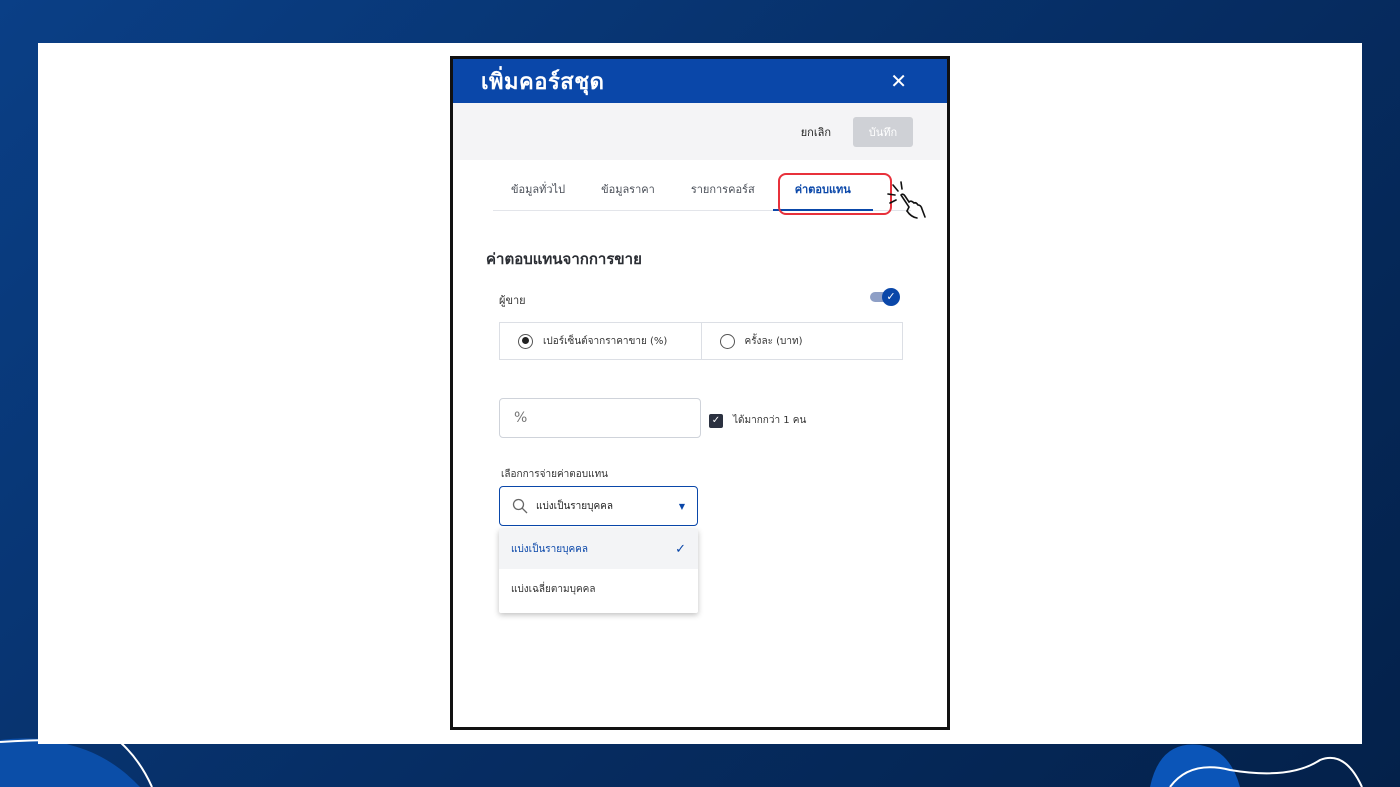 This screenshot has height=787, width=1400. I want to click on distribution-select: แบ่งเป็นรายบุคคล ▼, so click(598, 506).